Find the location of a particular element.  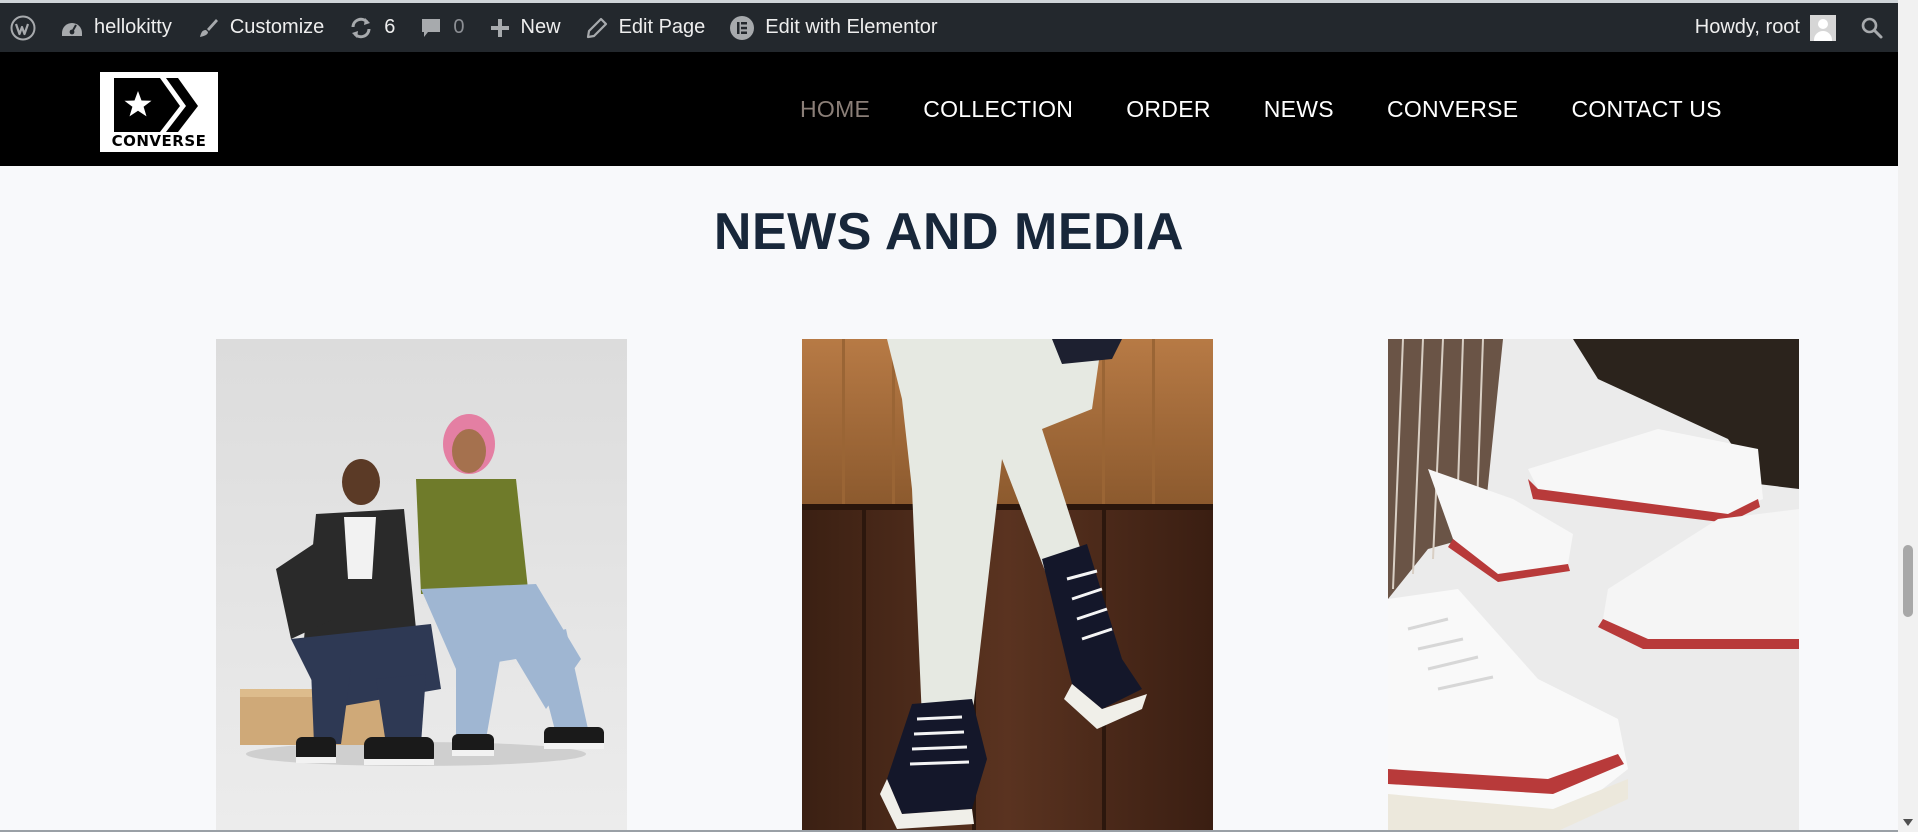

site-name-menu: hellokitty is located at coordinates (116, 27).